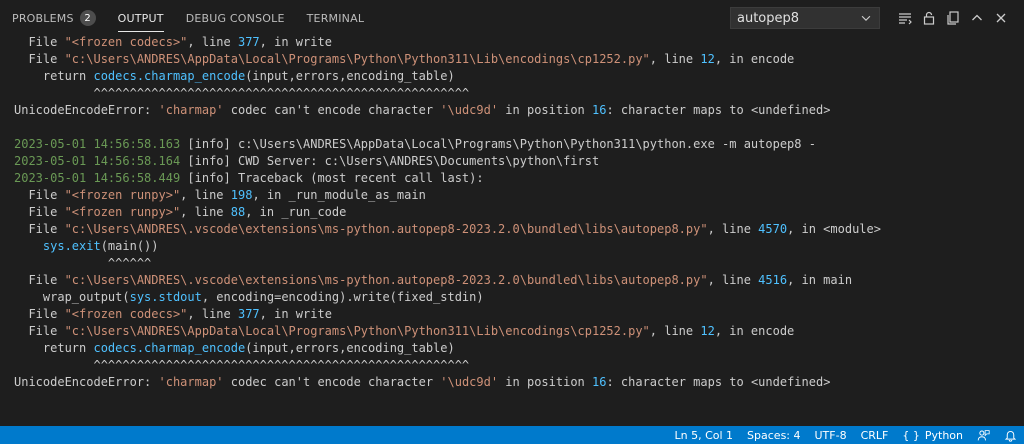 This screenshot has width=1024, height=444. I want to click on chevron-down-icon, so click(866, 18).